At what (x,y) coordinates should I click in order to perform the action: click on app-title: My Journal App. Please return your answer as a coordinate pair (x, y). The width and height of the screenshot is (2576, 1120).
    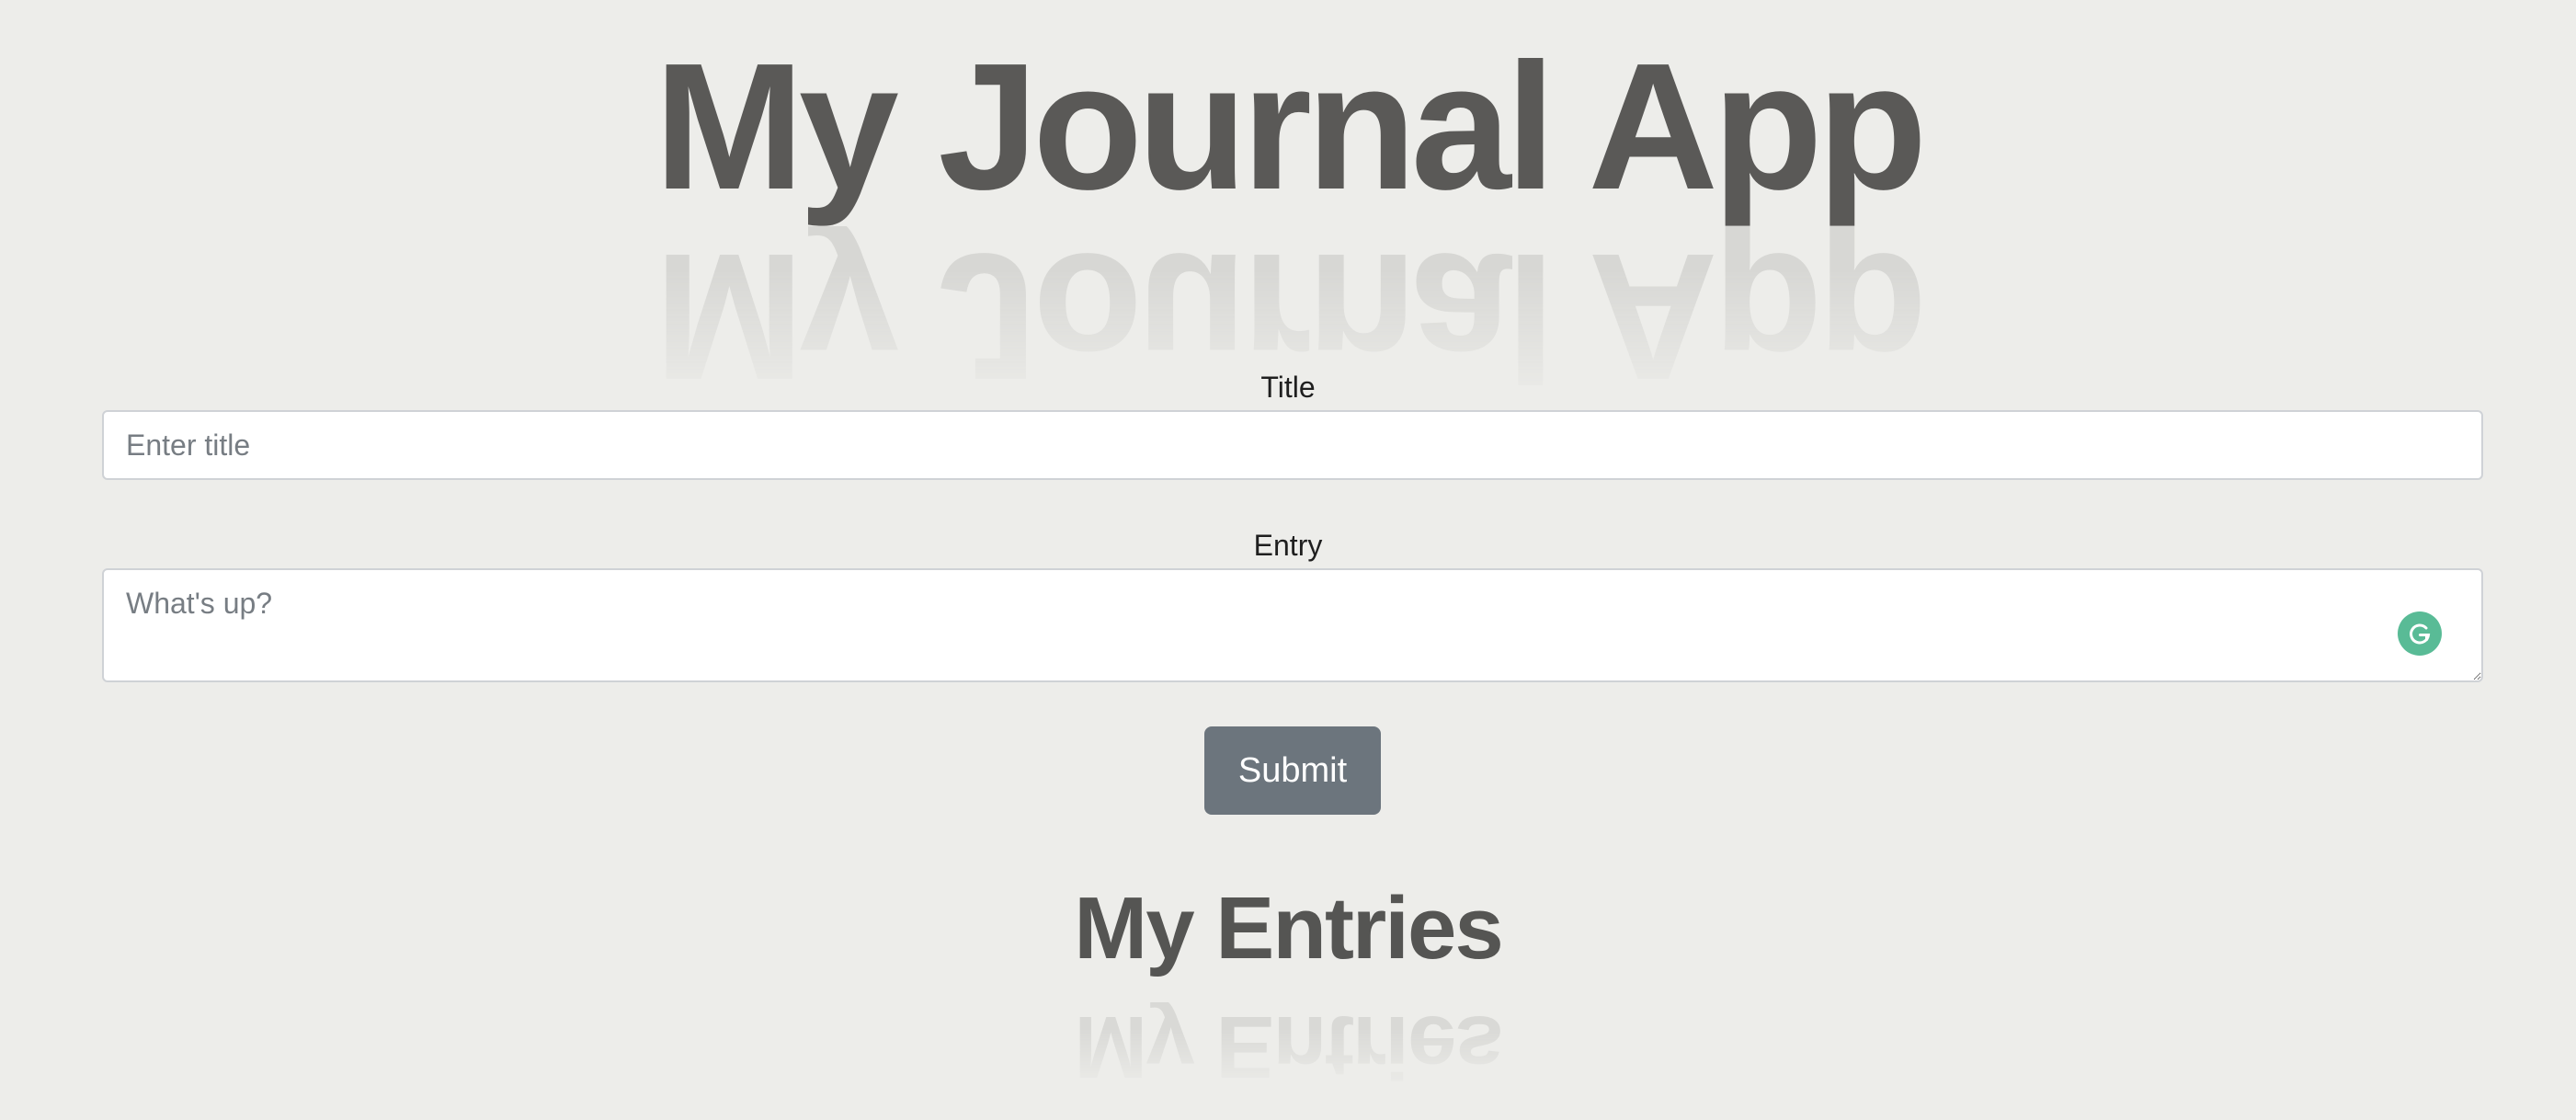
    Looking at the image, I should click on (1291, 126).